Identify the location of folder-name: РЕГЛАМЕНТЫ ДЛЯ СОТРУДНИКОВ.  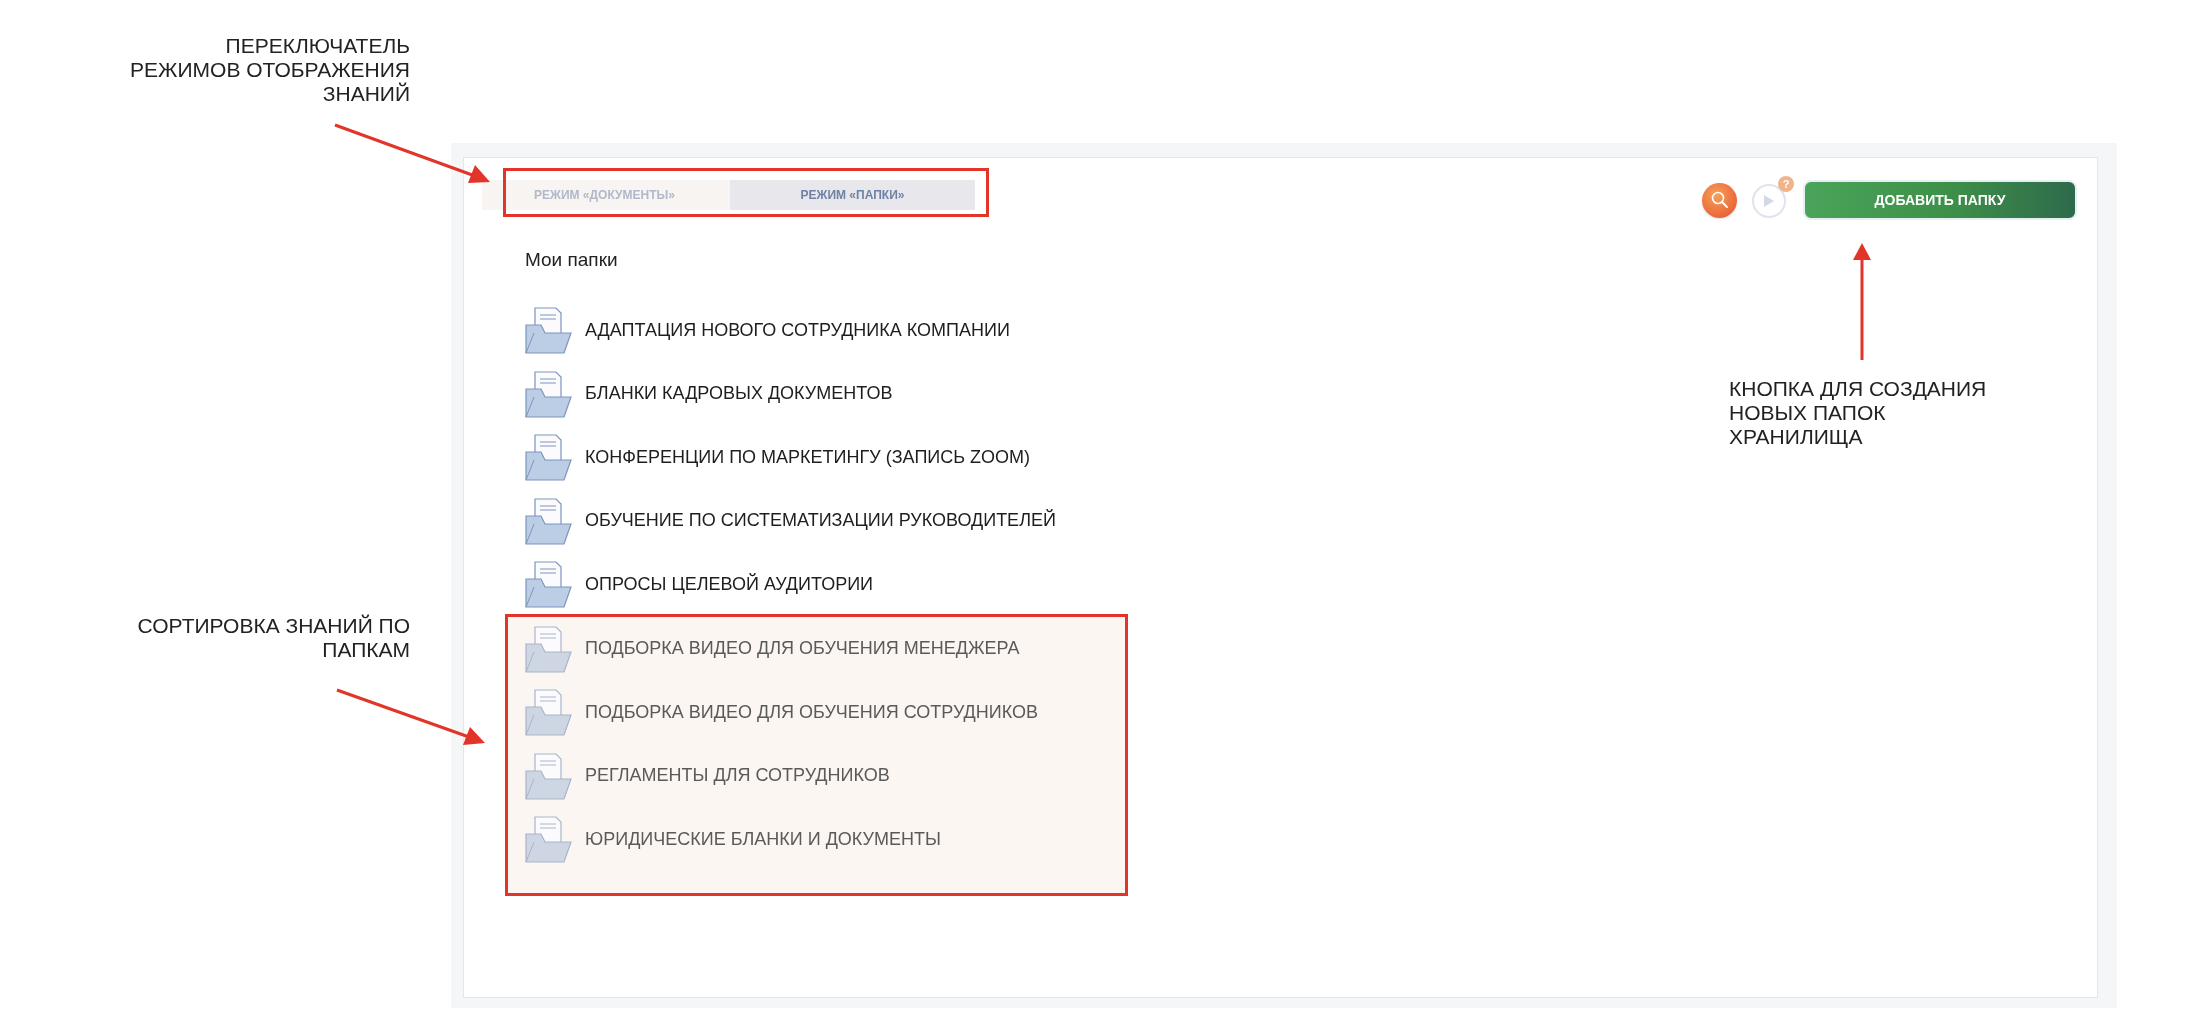
(737, 776).